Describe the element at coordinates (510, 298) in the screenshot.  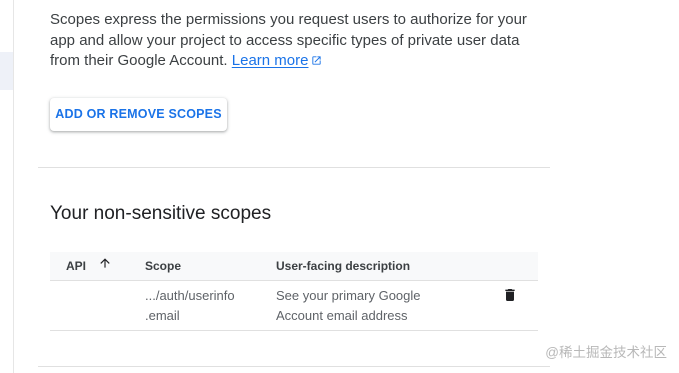
I see `trash-icon` at that location.